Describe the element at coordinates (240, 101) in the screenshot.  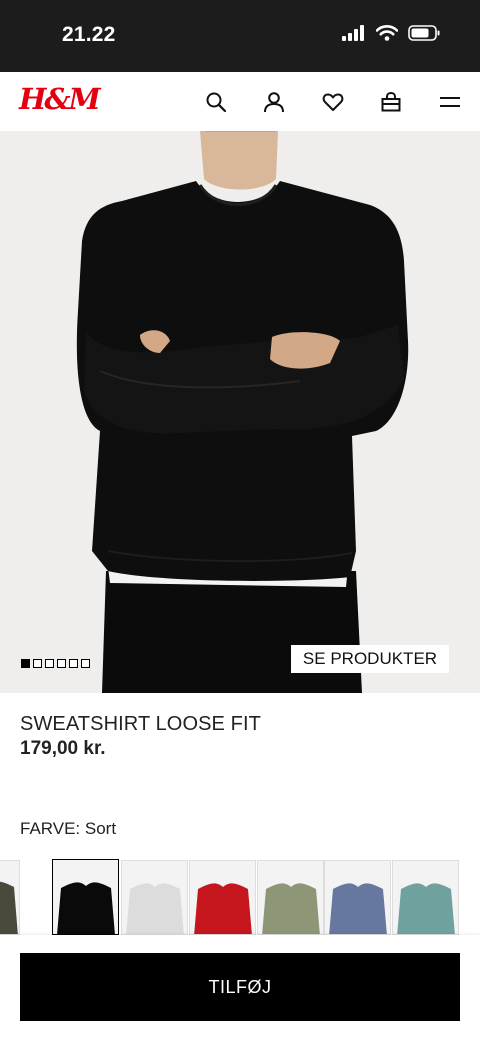
I see `site-header: H&M` at that location.